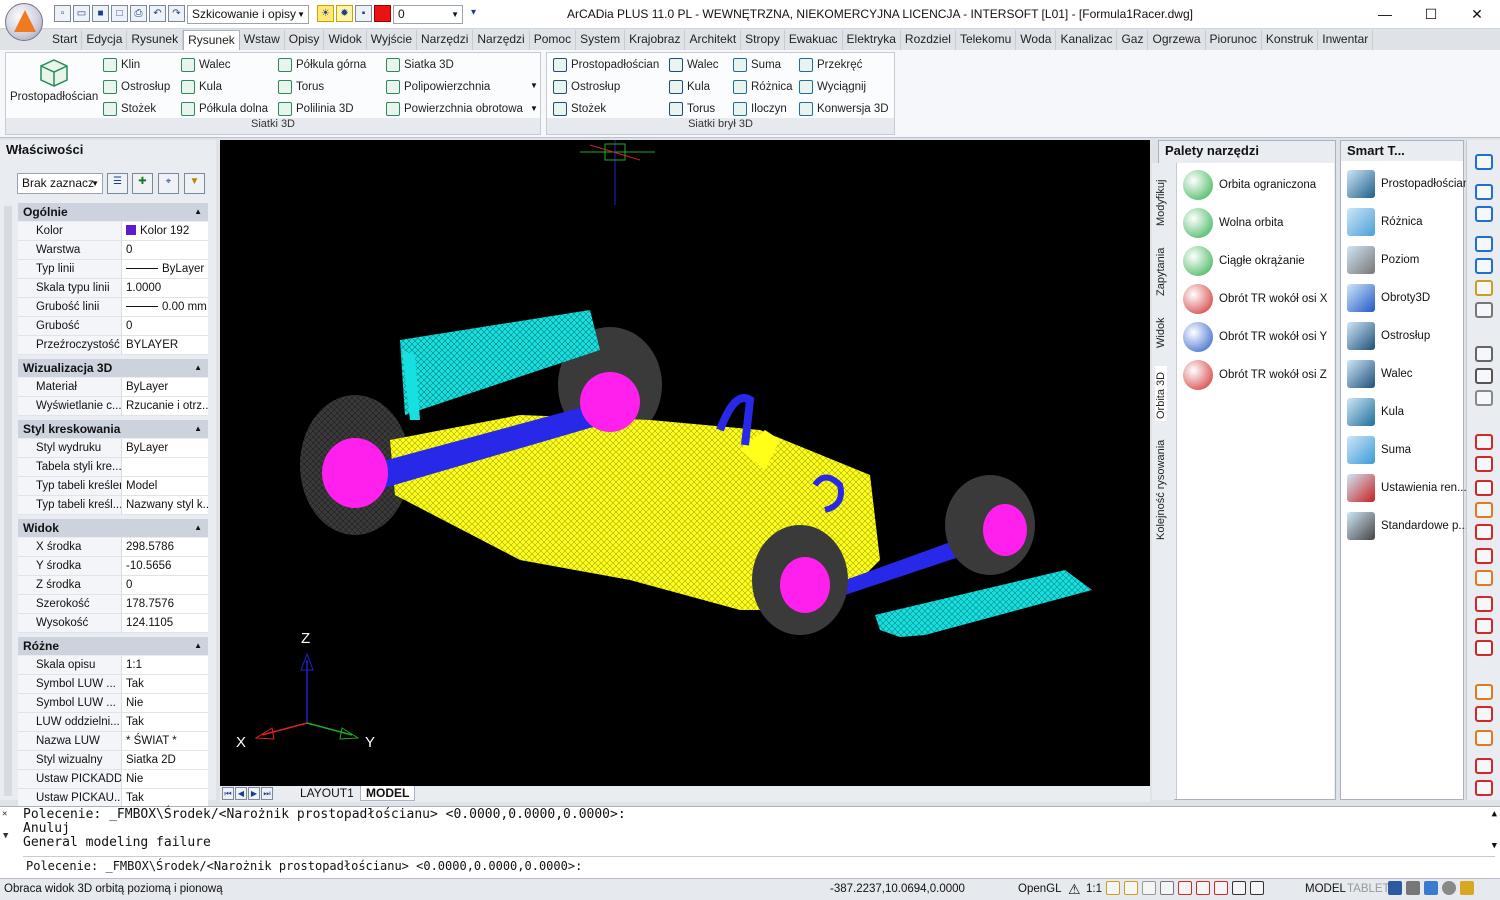 This screenshot has height=900, width=1500. Describe the element at coordinates (164, 250) in the screenshot. I see `property-value: 0` at that location.